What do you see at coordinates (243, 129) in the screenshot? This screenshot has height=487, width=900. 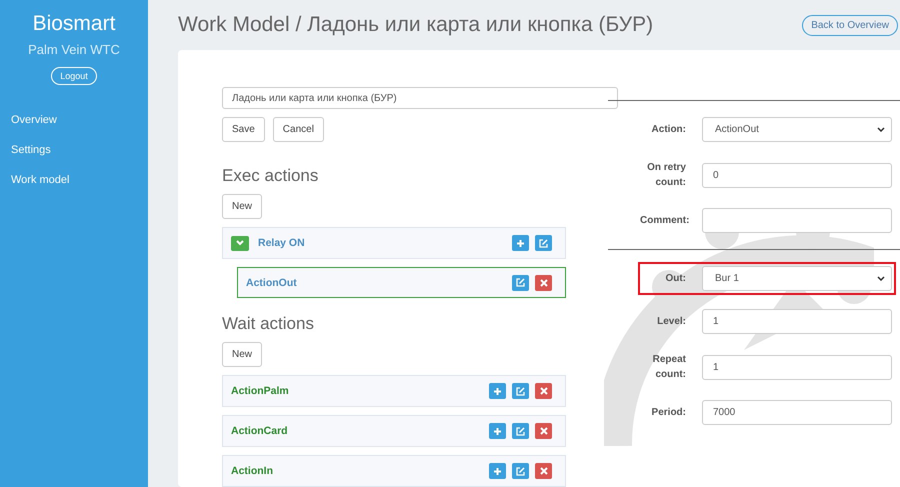 I see `save-button: Save` at bounding box center [243, 129].